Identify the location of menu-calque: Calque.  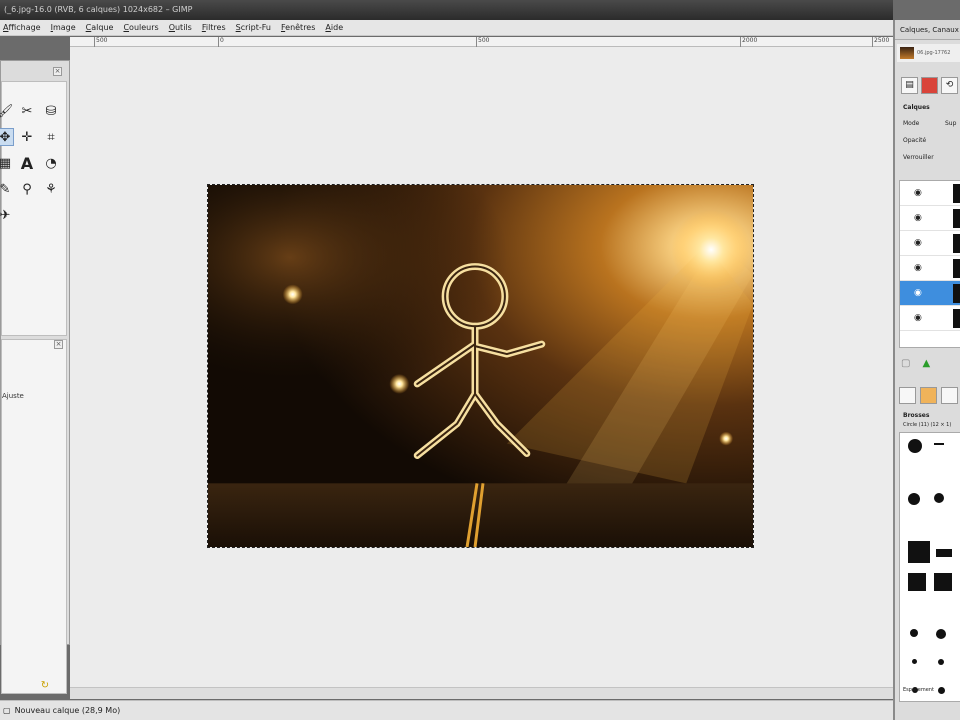
(100, 27).